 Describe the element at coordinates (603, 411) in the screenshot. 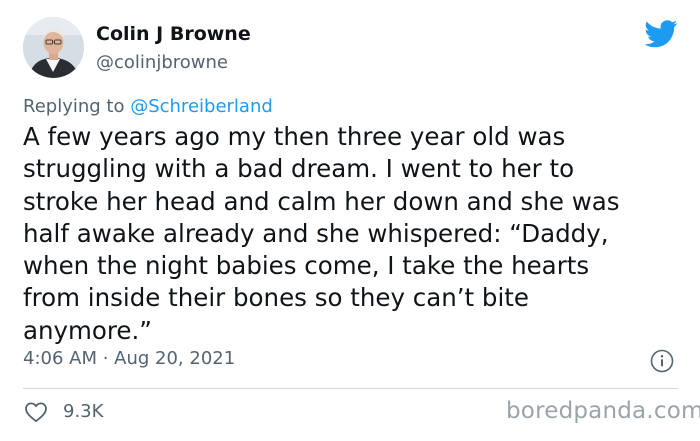

I see `watermark: boredpanda.com` at that location.